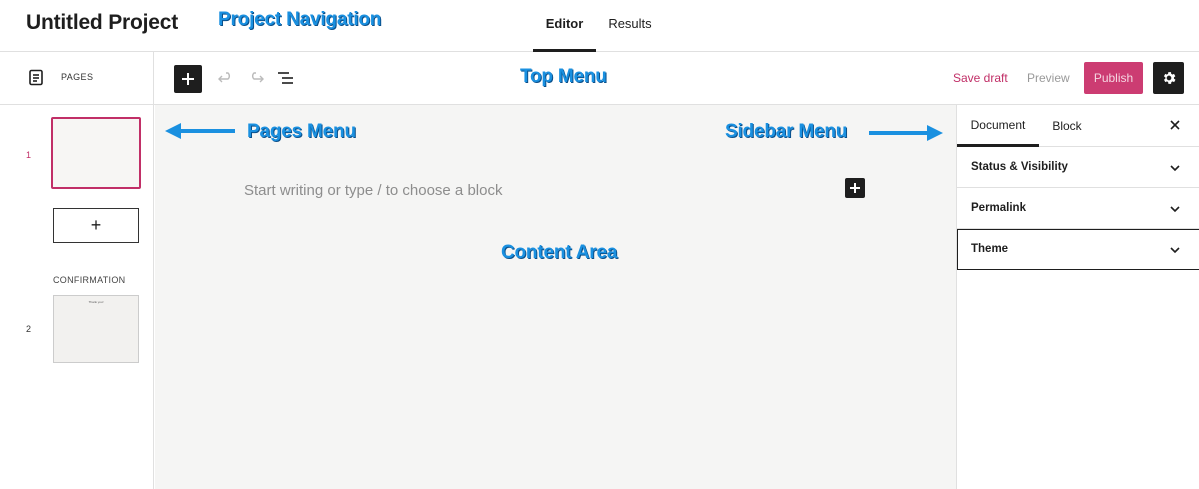 The width and height of the screenshot is (1199, 489). What do you see at coordinates (226, 78) in the screenshot?
I see `undo-icon` at bounding box center [226, 78].